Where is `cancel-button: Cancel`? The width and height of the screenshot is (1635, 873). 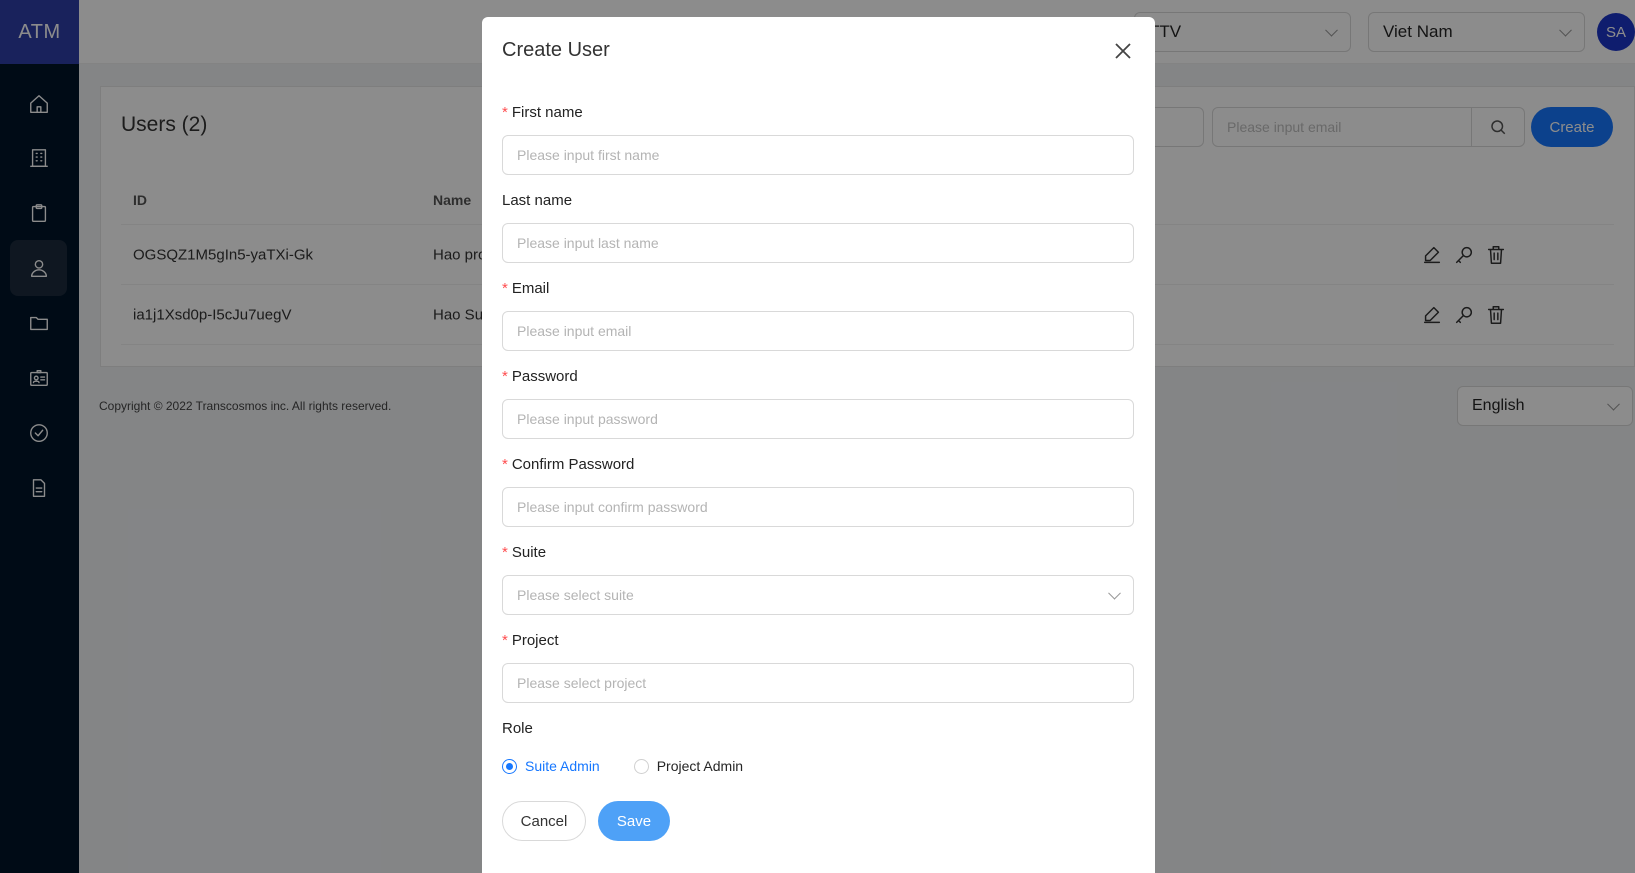 cancel-button: Cancel is located at coordinates (544, 821).